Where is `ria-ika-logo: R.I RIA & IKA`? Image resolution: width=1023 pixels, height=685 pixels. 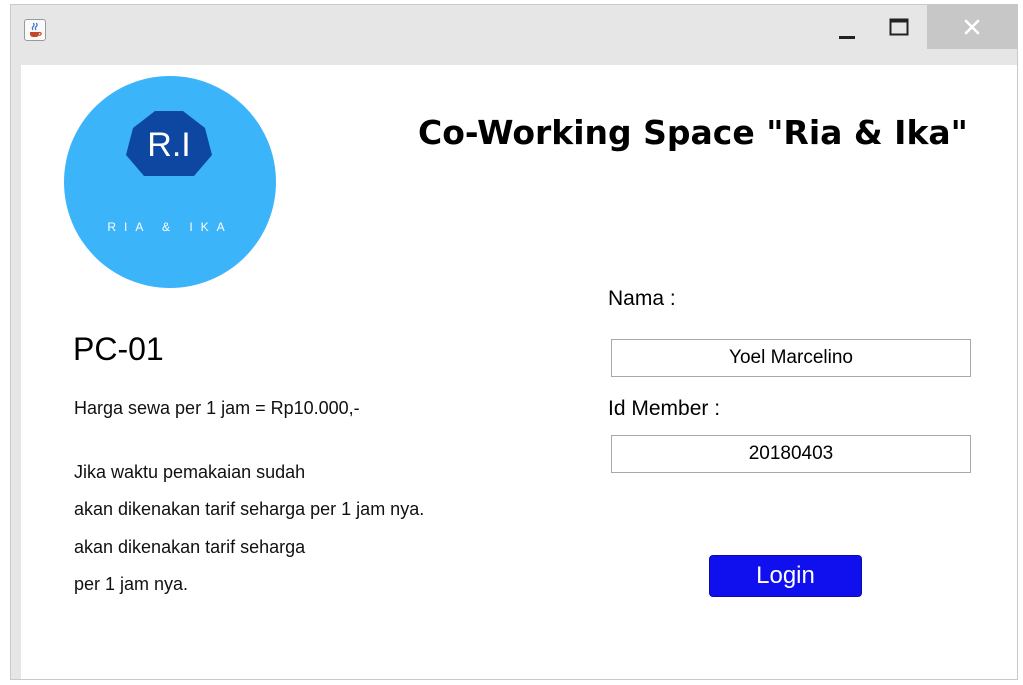 ria-ika-logo: R.I RIA & IKA is located at coordinates (170, 182).